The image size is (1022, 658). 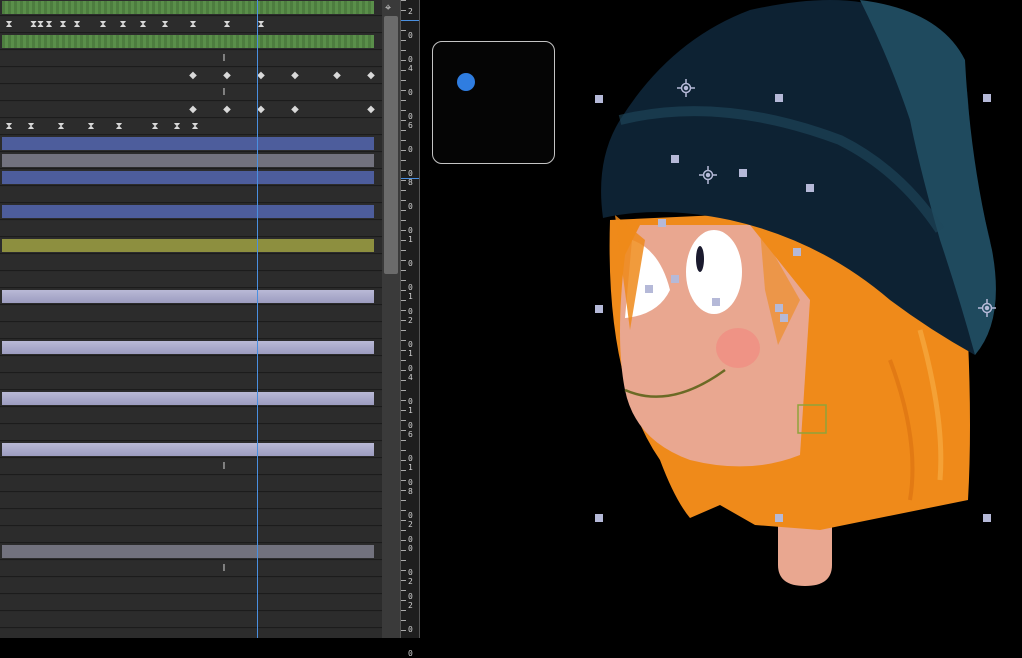 What do you see at coordinates (37, 25) in the screenshot?
I see `keyframe-marker: ⧗⧗` at bounding box center [37, 25].